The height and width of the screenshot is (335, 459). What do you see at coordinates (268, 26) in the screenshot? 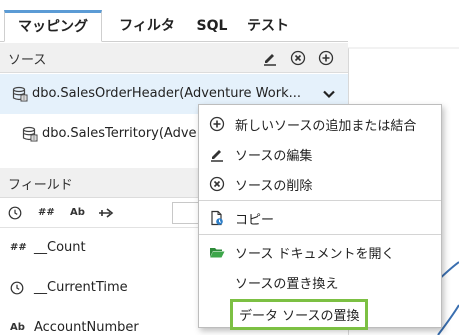
I see `tab-test: テスト` at bounding box center [268, 26].